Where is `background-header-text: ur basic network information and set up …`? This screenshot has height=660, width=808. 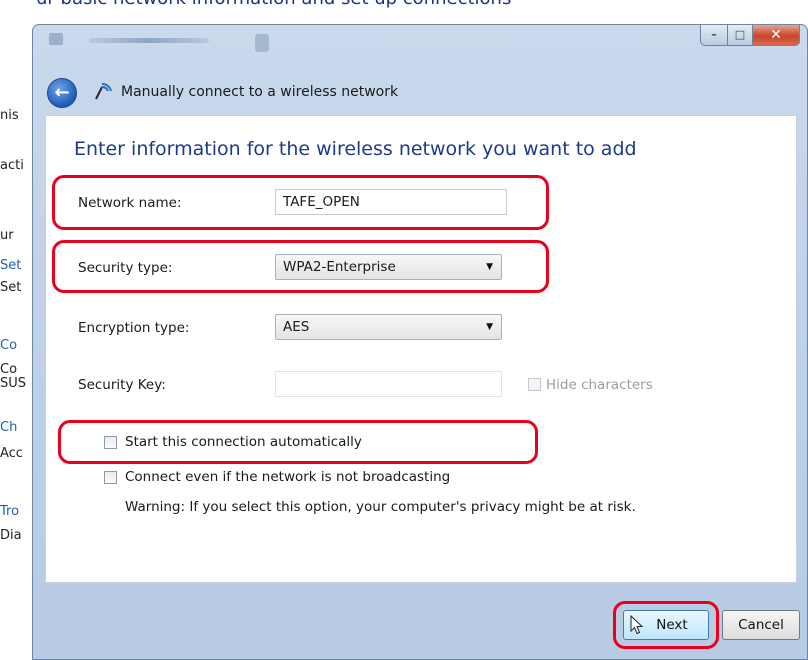 background-header-text: ur basic network information and set up … is located at coordinates (273, 4).